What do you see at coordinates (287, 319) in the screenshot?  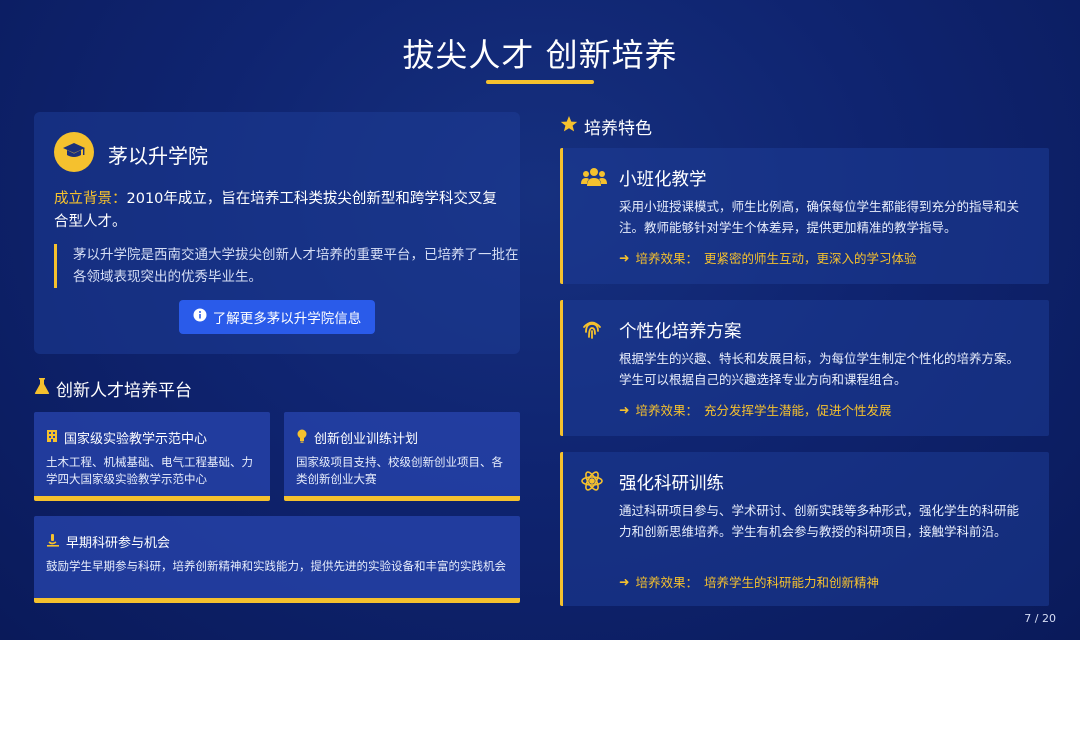 I see `learn-more-label: 了解更多茅以升学院信息` at bounding box center [287, 319].